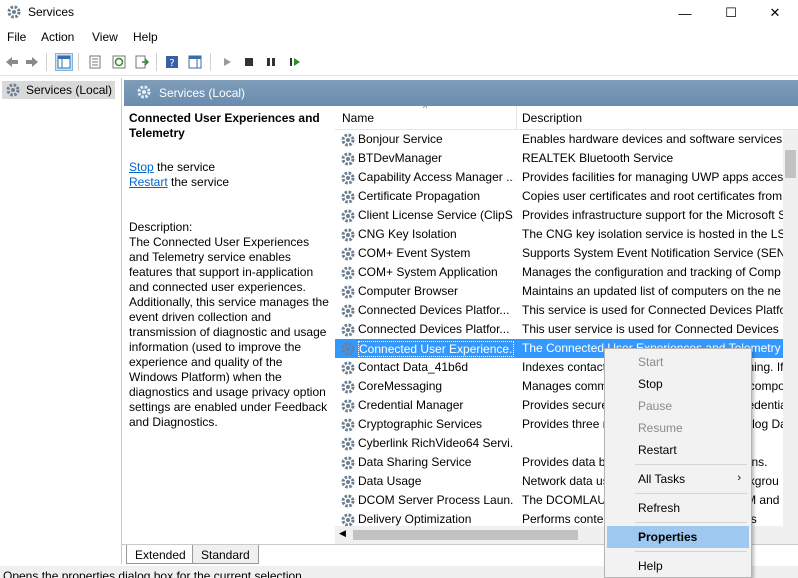  I want to click on show-hide-console-tree-button, so click(64, 62).